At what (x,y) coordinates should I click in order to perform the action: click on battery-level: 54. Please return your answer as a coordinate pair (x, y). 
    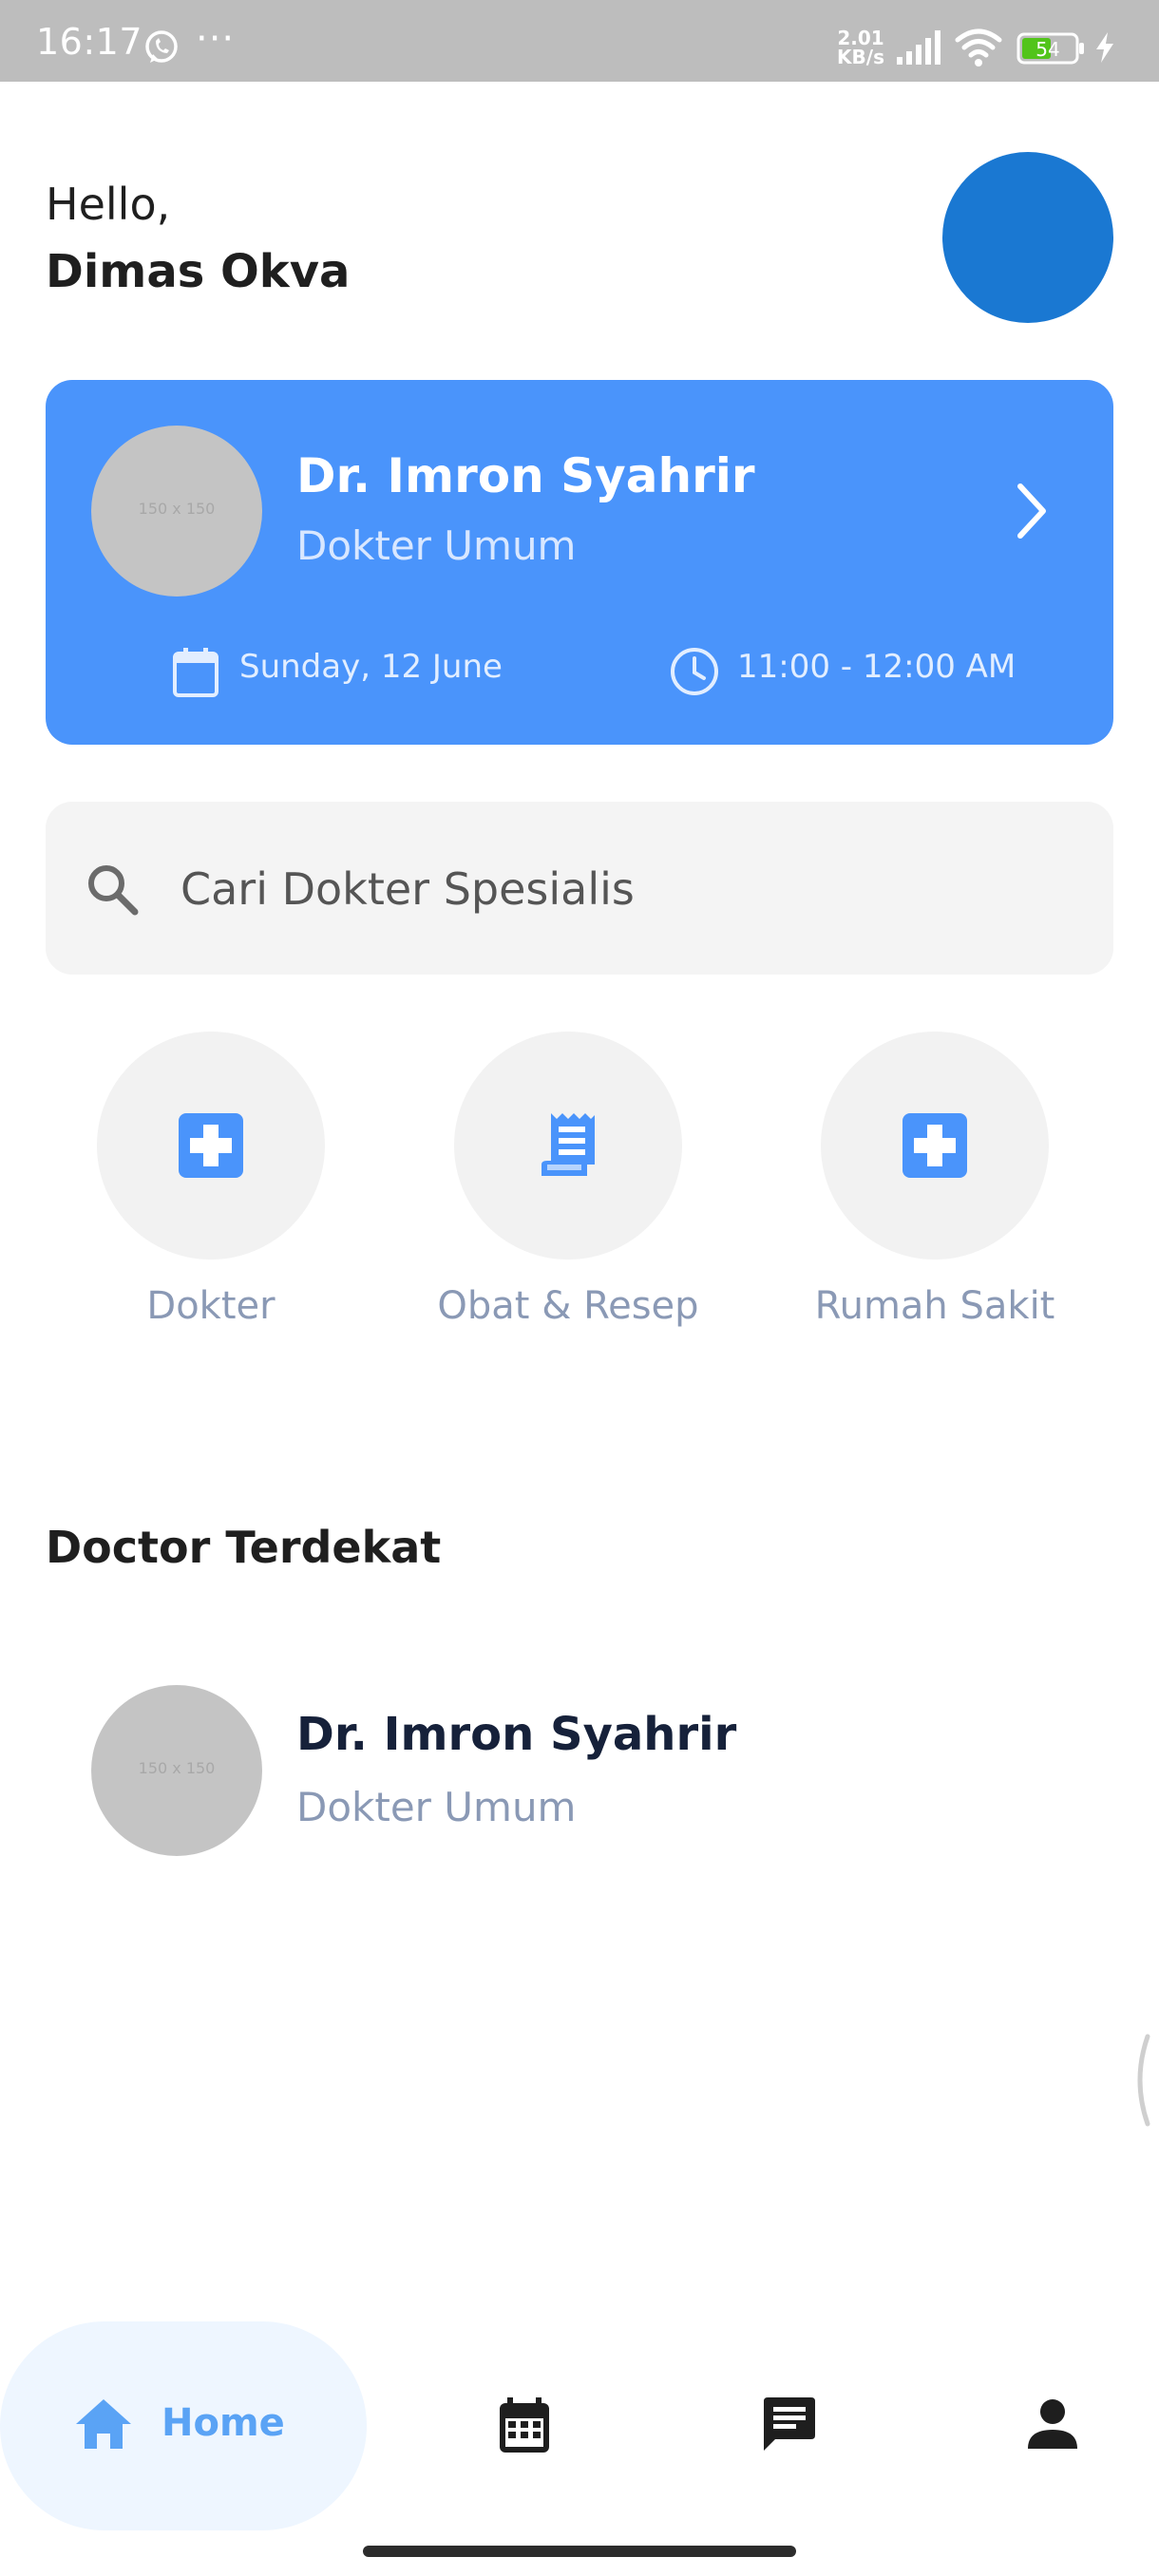
    Looking at the image, I should click on (1047, 49).